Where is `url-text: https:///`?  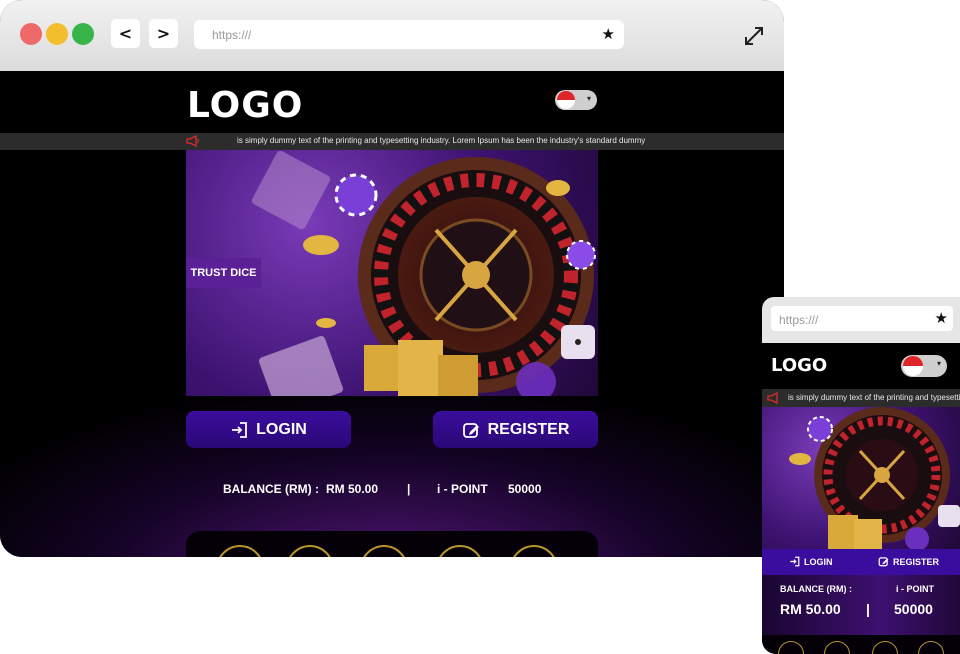
url-text: https:/// is located at coordinates (232, 35).